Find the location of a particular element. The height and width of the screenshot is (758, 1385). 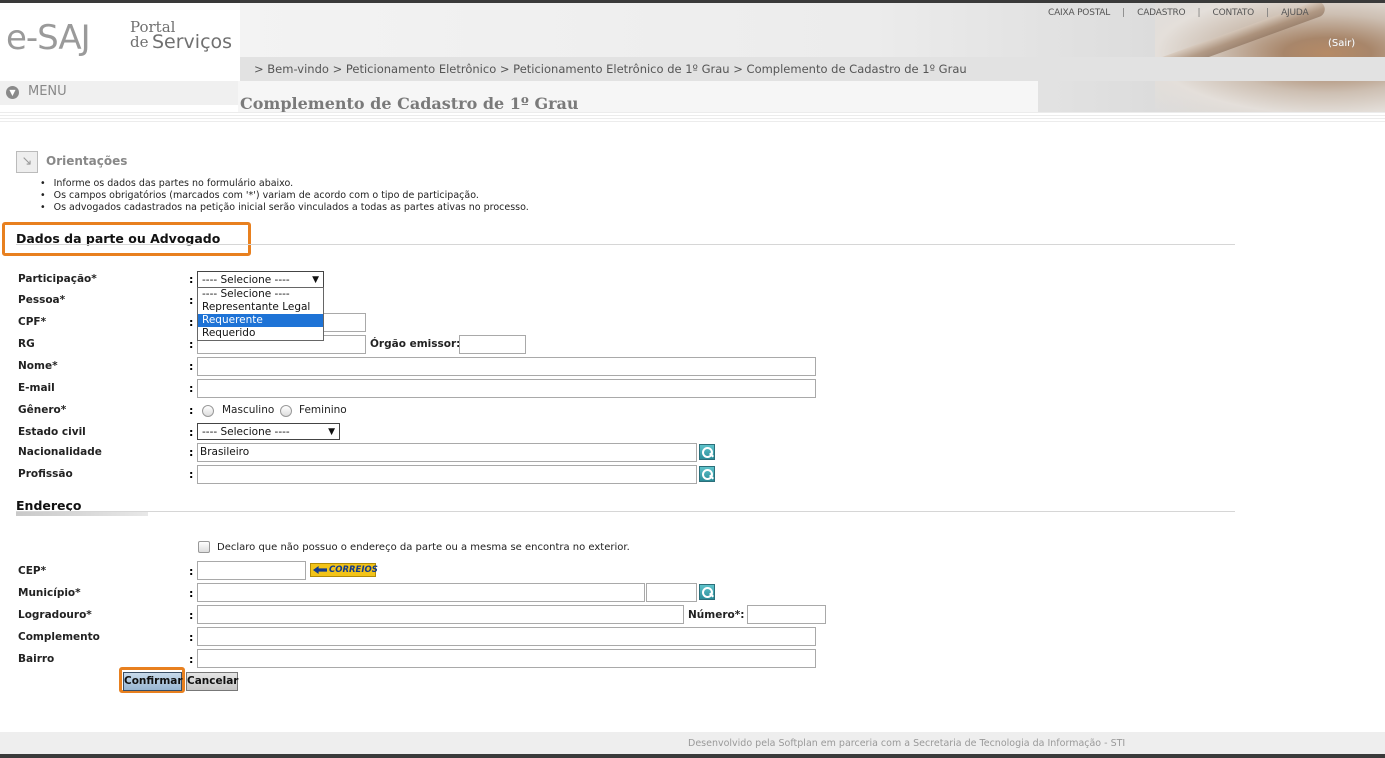

logradouro-input is located at coordinates (440, 614).